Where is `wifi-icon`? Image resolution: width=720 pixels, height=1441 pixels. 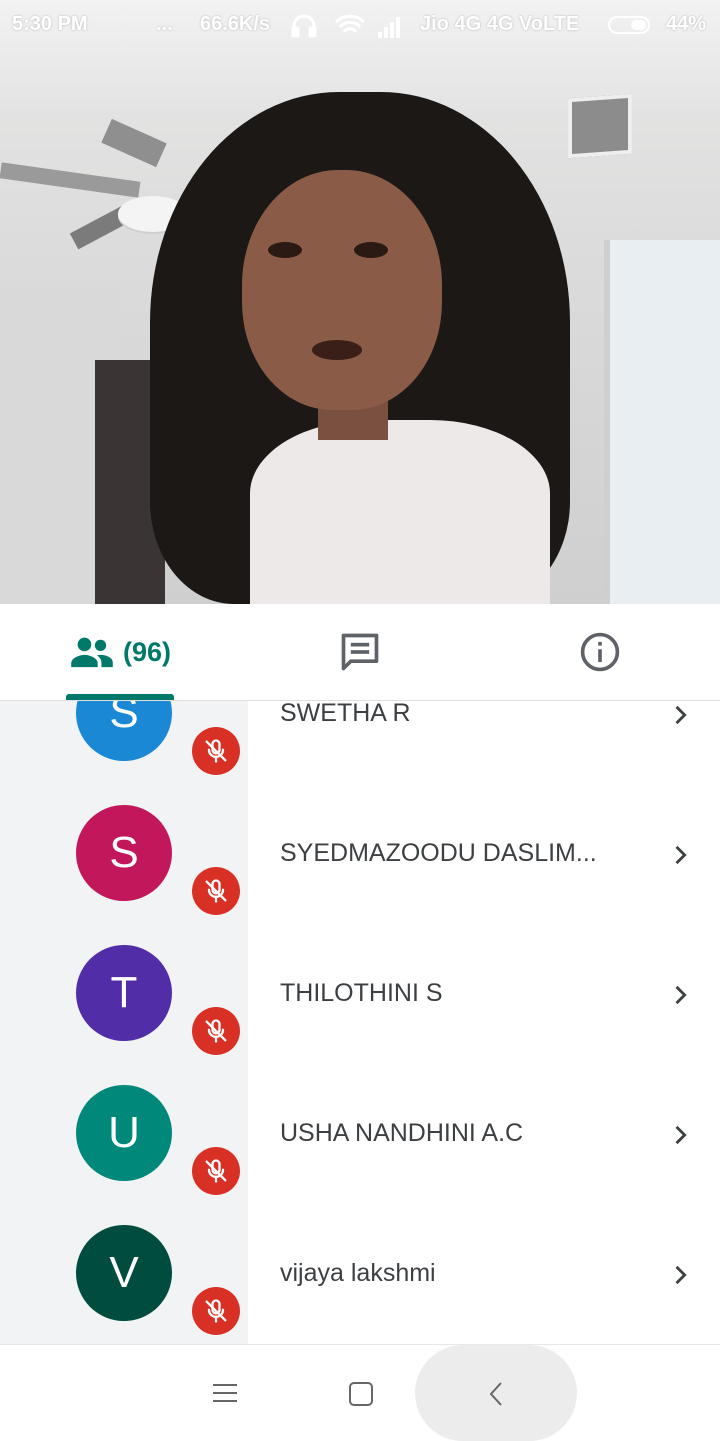 wifi-icon is located at coordinates (350, 23).